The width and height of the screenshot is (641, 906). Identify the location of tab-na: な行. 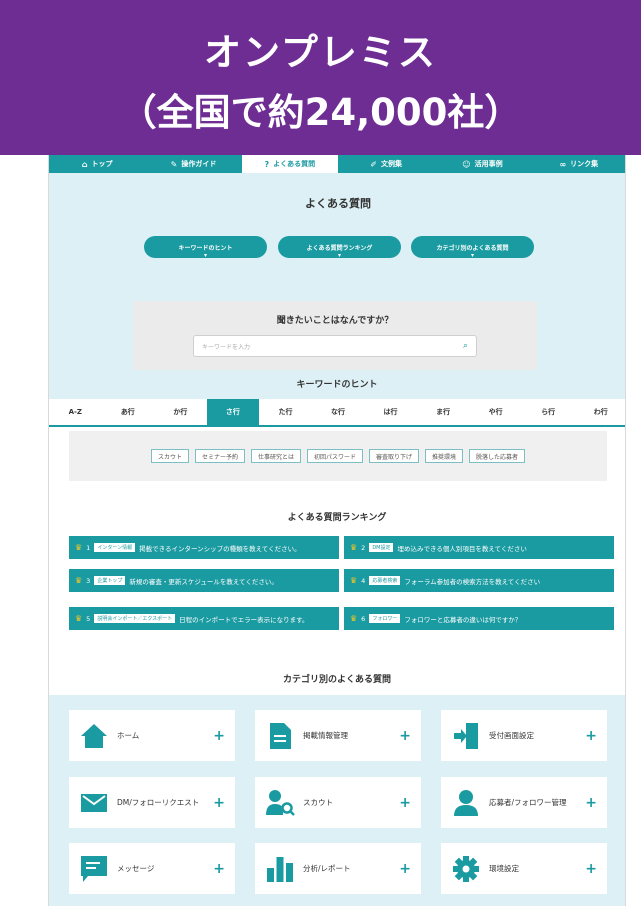
(338, 412).